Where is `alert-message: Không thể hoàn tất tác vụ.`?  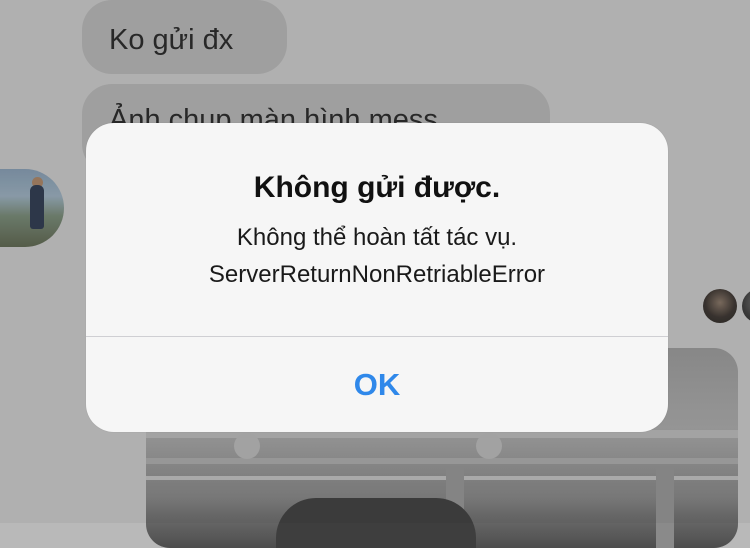 alert-message: Không thể hoàn tất tác vụ. is located at coordinates (377, 237).